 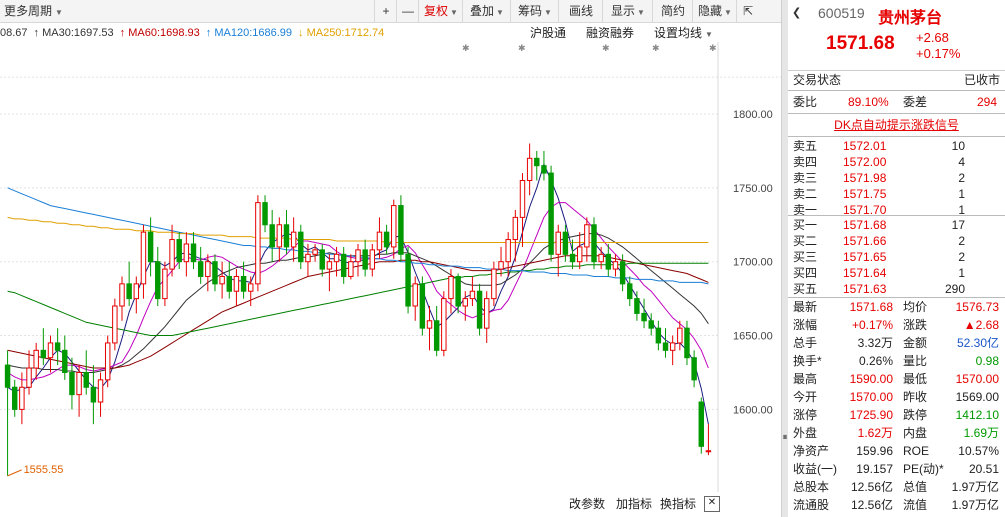 I want to click on toolbar-button-label: 简约, so click(x=672, y=11).